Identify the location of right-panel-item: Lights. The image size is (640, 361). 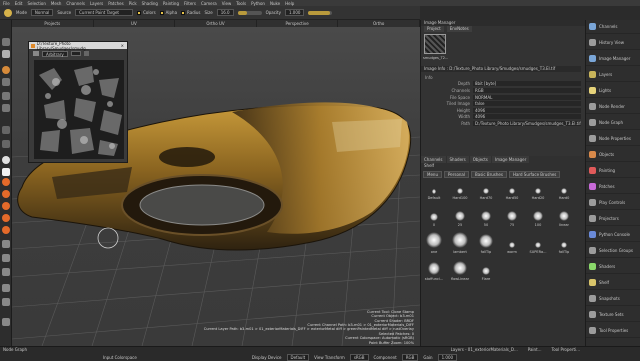
(613, 91).